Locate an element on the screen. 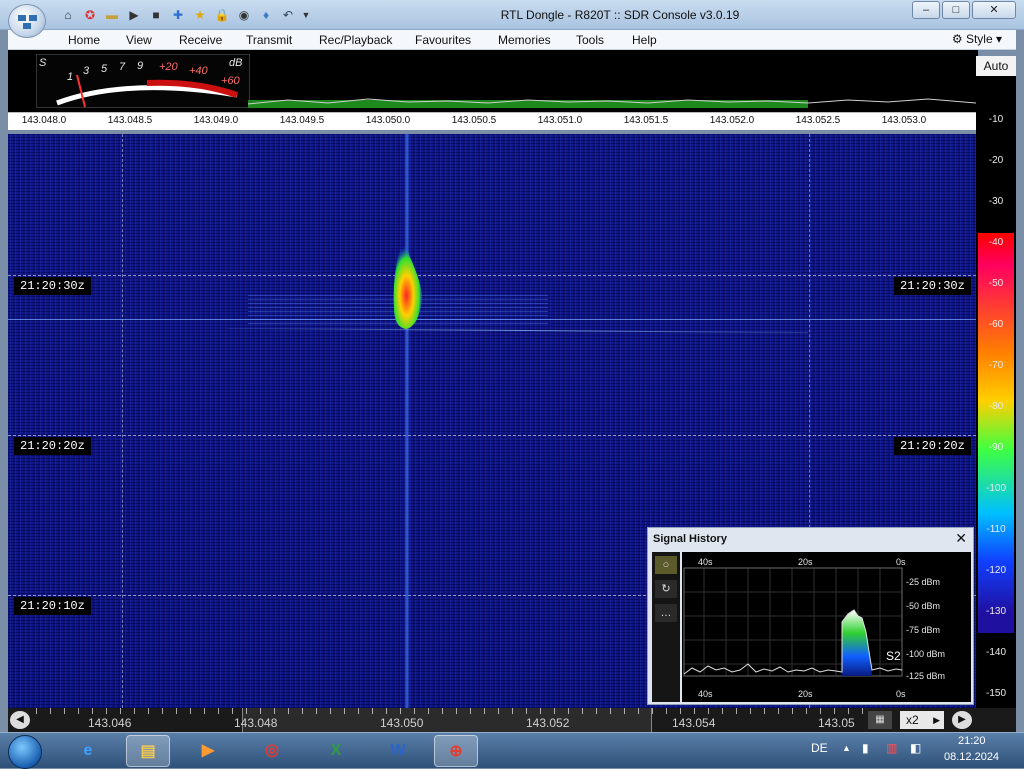 Image resolution: width=1024 pixels, height=769 pixels. history-time-label: 0s is located at coordinates (901, 694).